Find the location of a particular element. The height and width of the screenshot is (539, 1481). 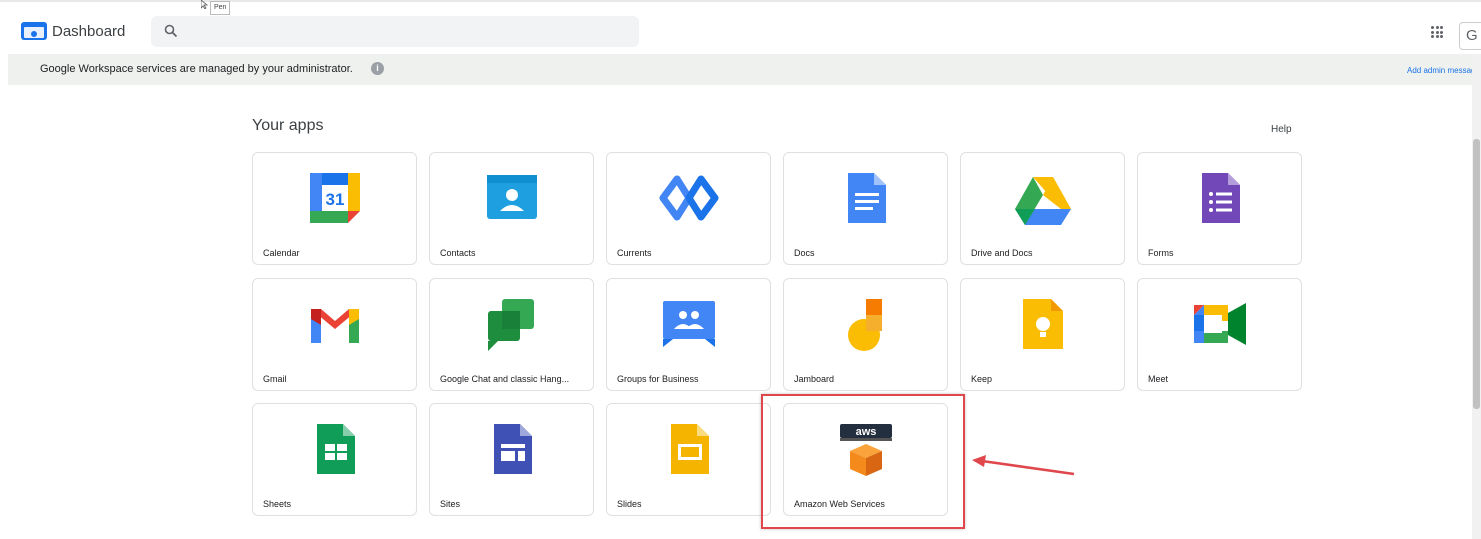

app-label: Slides is located at coordinates (629, 504).